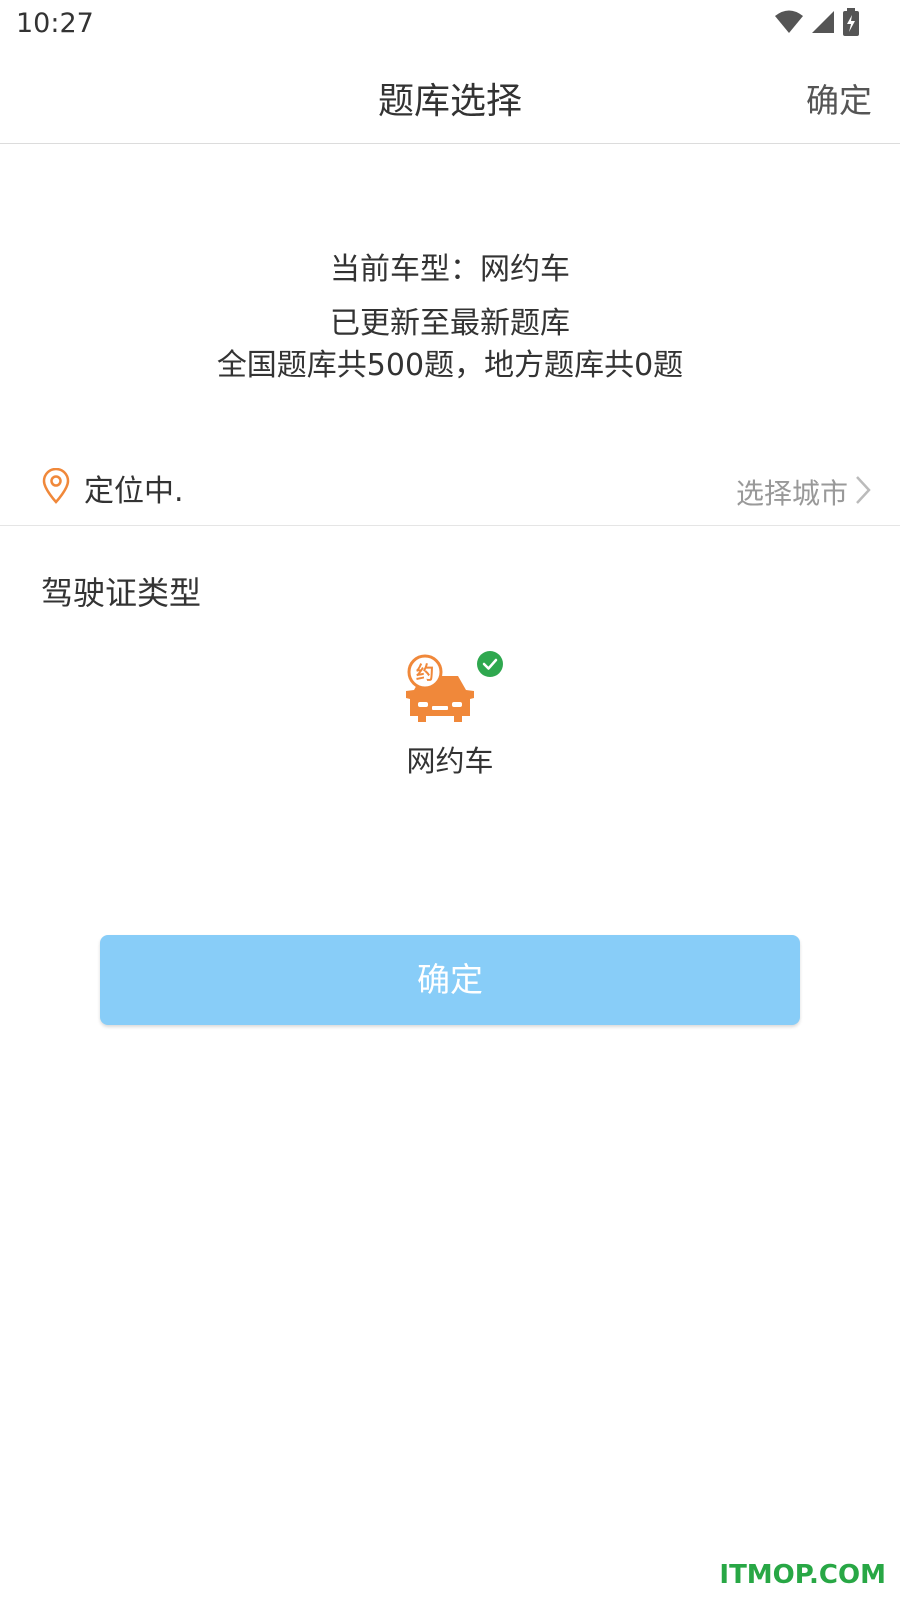  I want to click on page-title: 题库选择, so click(449, 101).